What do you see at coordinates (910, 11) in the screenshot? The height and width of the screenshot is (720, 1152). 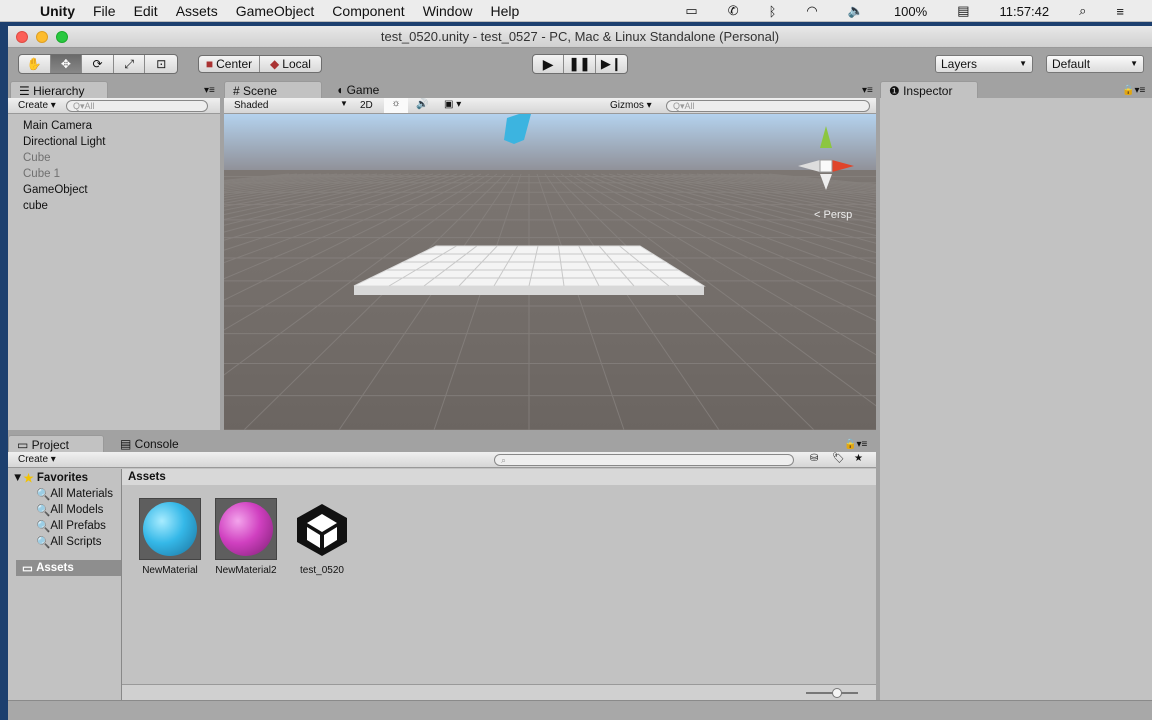 I see `battery-text: 100%` at bounding box center [910, 11].